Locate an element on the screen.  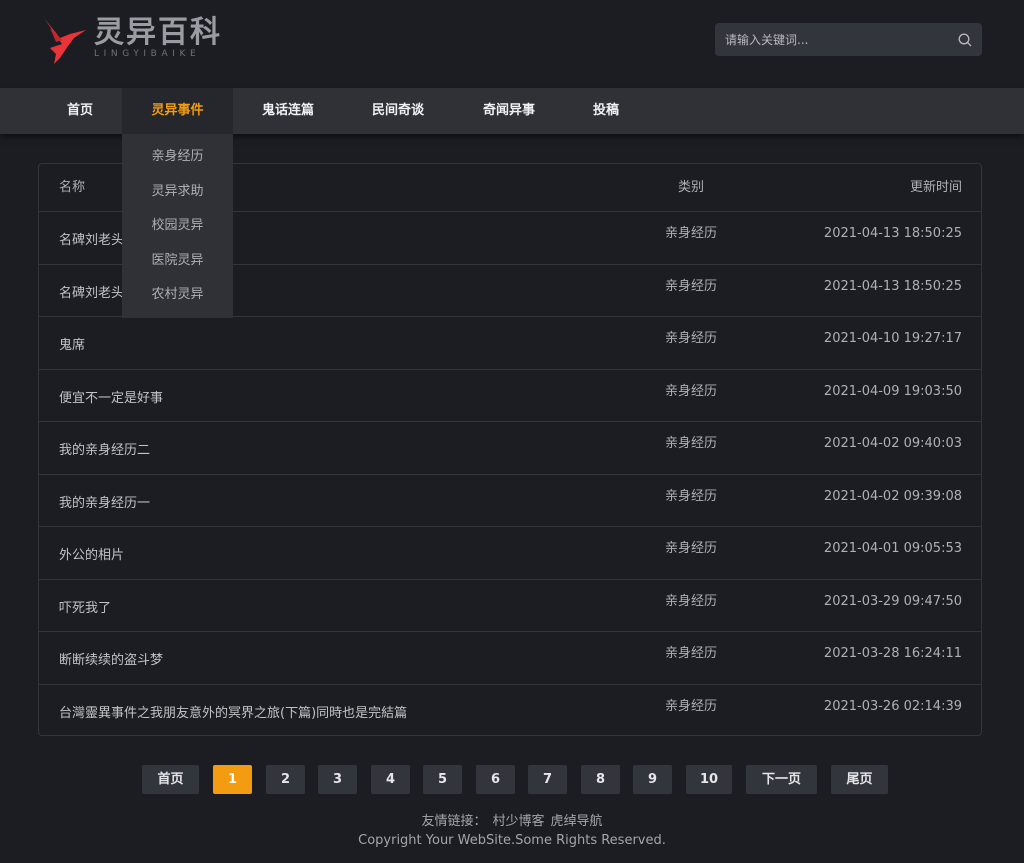
dropdown-item-hospital: 医院灵异 is located at coordinates (177, 261).